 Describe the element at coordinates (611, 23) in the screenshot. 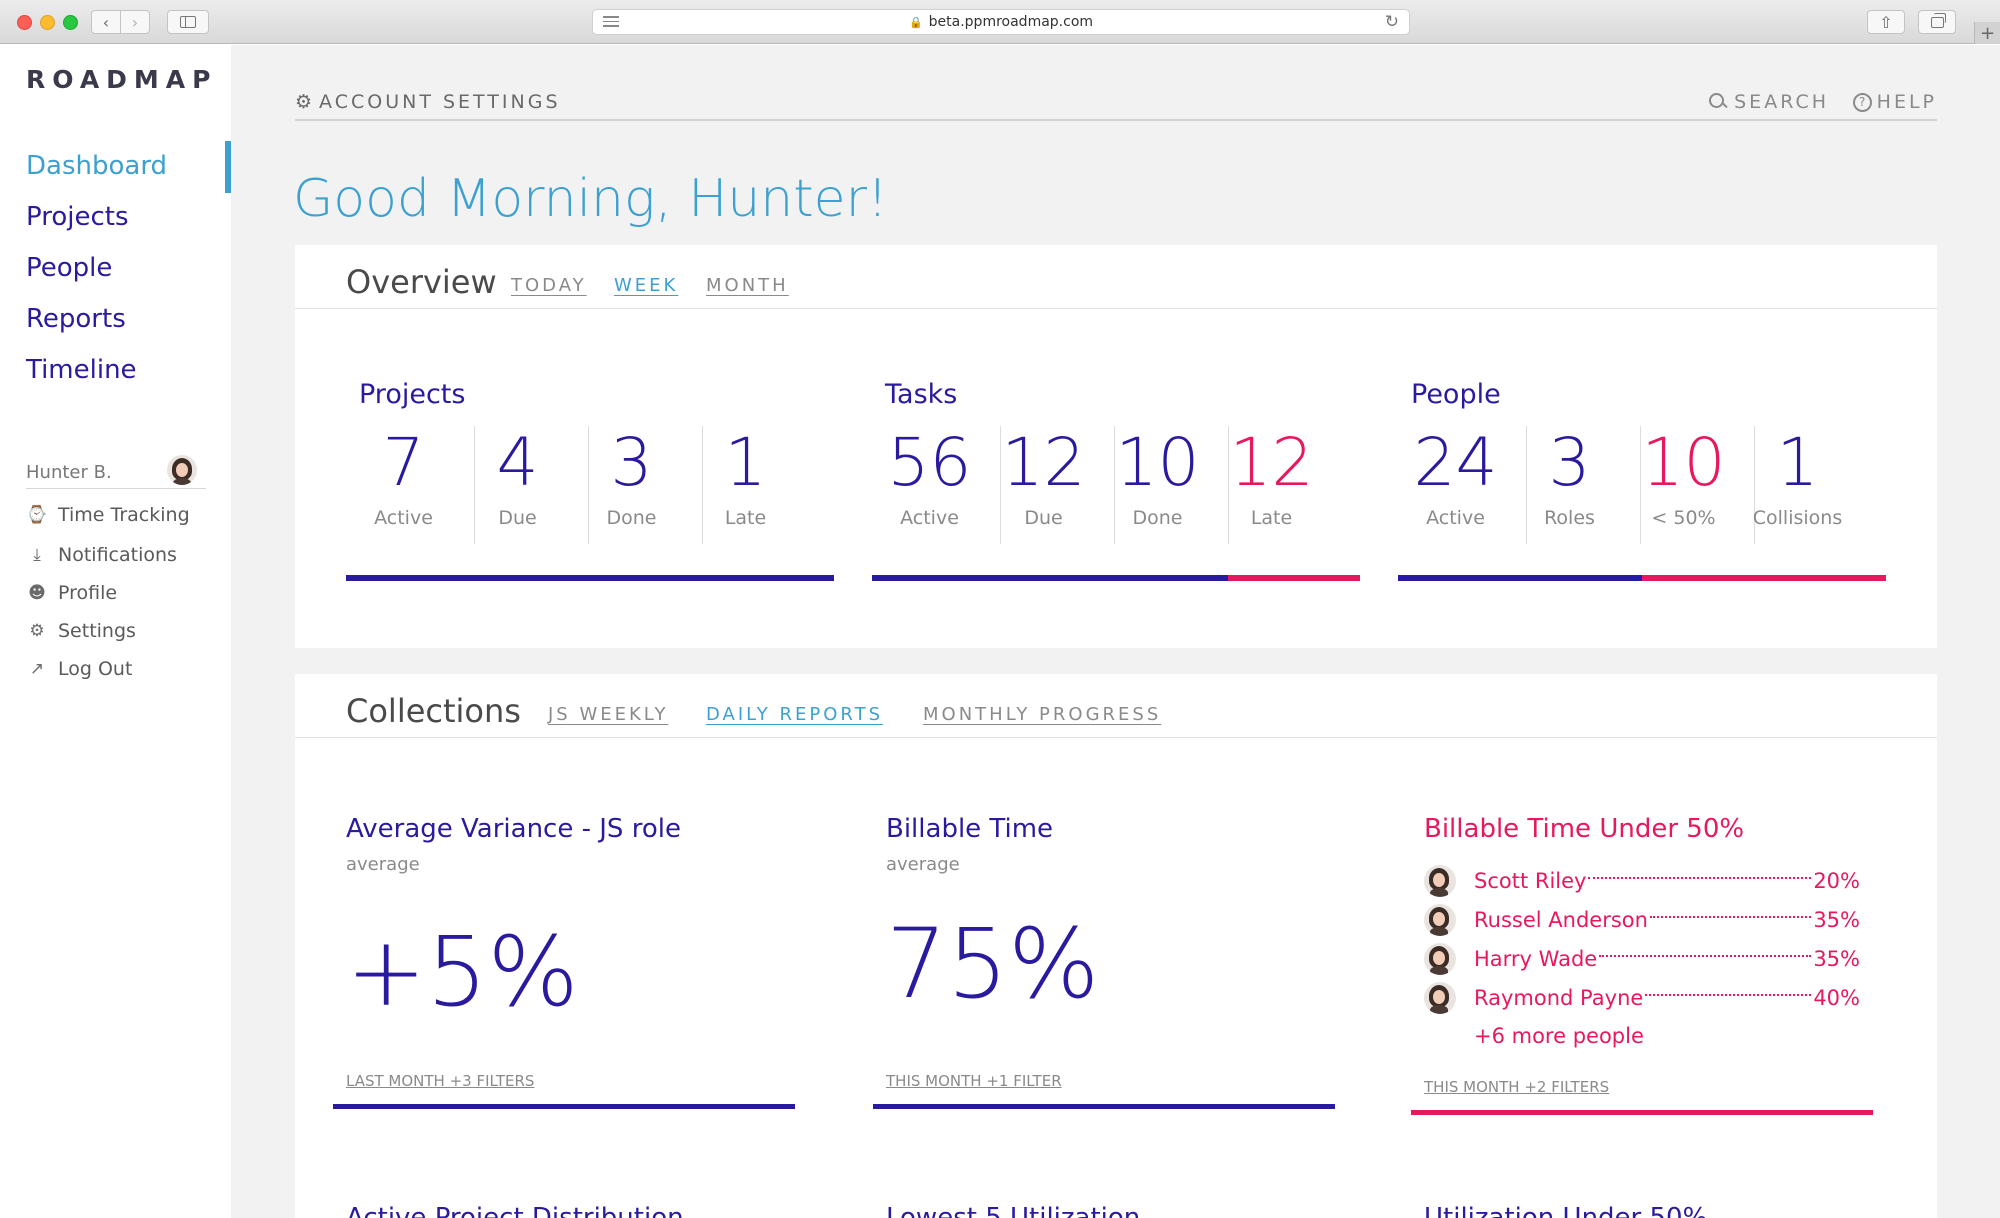

I see `reader-icon` at that location.